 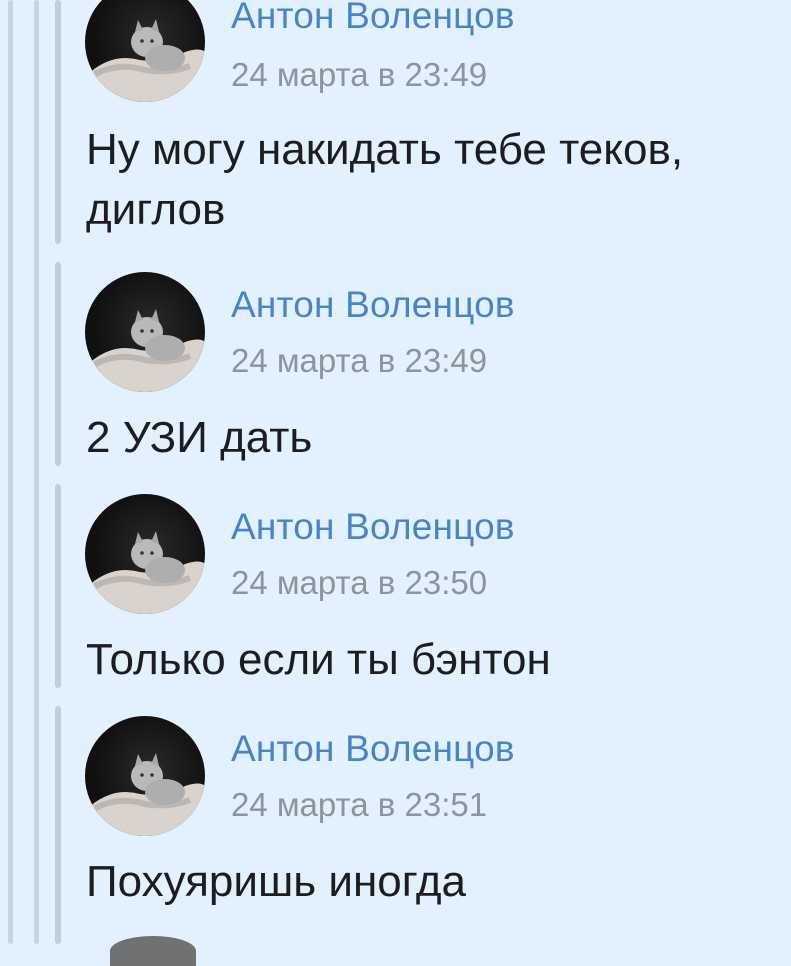 I want to click on comment-text: Ну могу накидать тебе теков, диглов, so click(x=385, y=179).